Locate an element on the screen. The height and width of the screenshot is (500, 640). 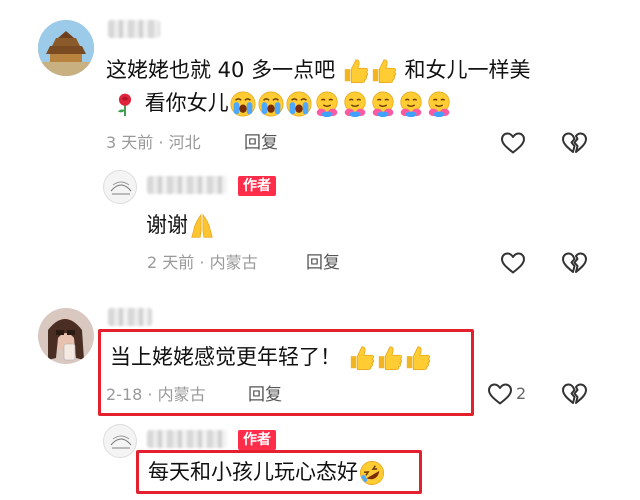
rolling-laughing-emoji is located at coordinates (372, 473).